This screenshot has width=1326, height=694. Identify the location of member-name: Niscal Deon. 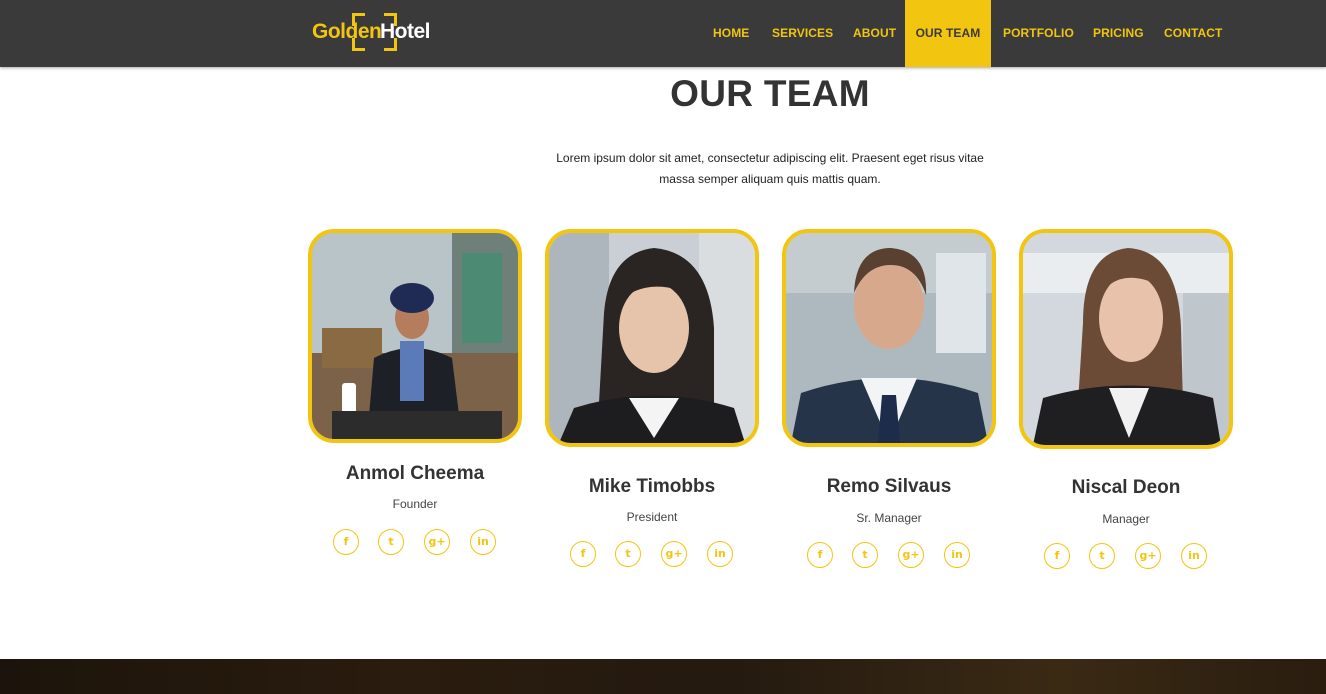
(1126, 487).